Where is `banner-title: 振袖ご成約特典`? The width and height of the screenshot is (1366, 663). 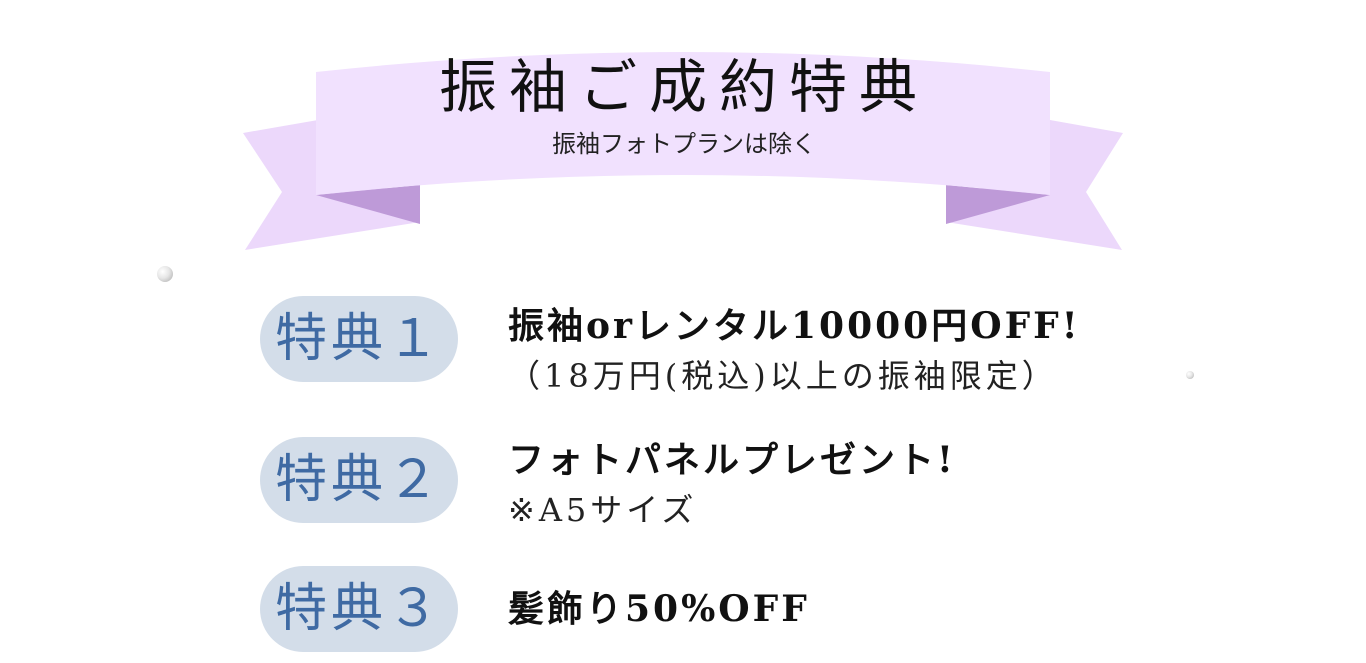
banner-title: 振袖ご成約特典 is located at coordinates (683, 87).